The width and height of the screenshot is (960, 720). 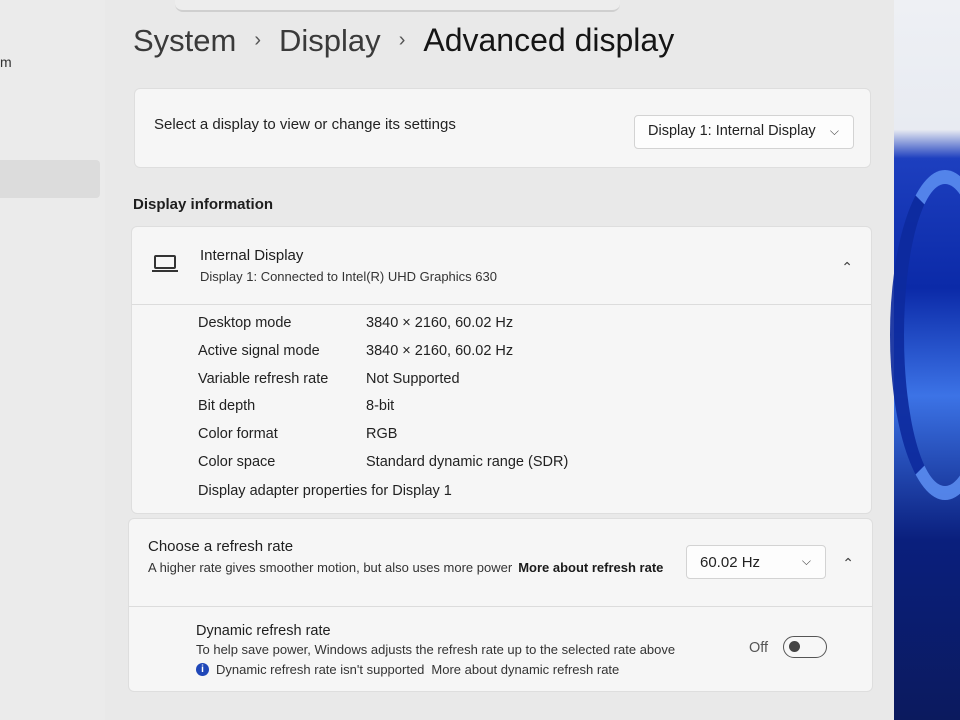 What do you see at coordinates (184, 41) in the screenshot?
I see `breadcrumb-system: System` at bounding box center [184, 41].